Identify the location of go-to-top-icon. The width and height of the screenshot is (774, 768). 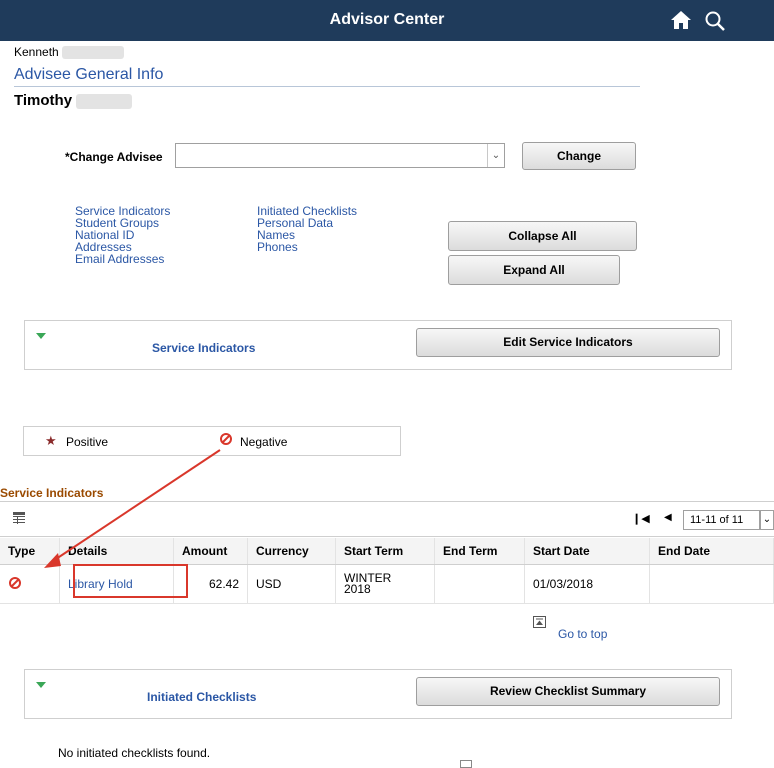
(539, 623).